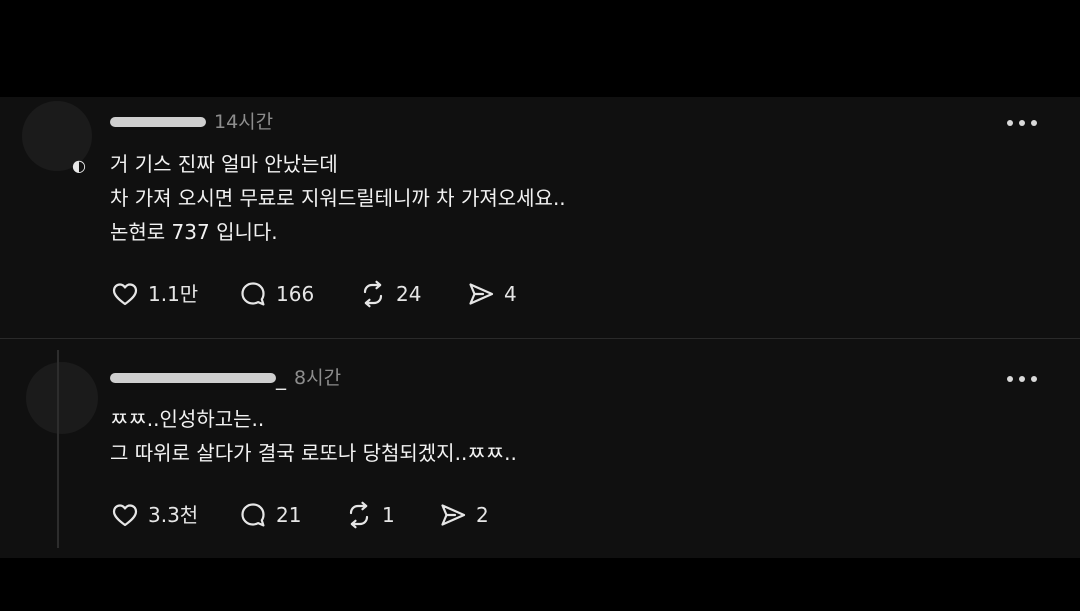 This screenshot has width=1080, height=611. What do you see at coordinates (193, 378) in the screenshot?
I see `redacted-username` at bounding box center [193, 378].